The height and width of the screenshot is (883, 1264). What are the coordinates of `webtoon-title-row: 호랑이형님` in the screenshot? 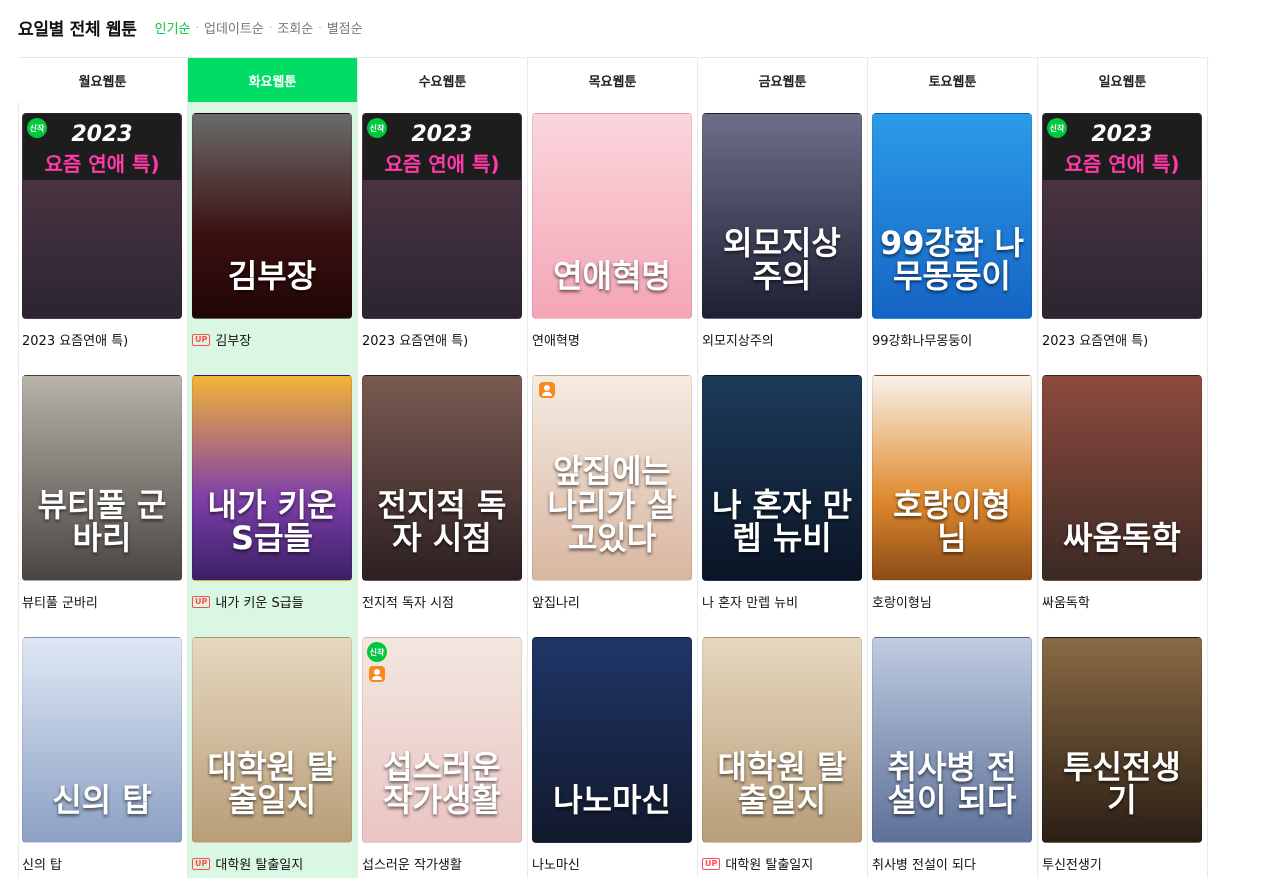 It's located at (952, 601).